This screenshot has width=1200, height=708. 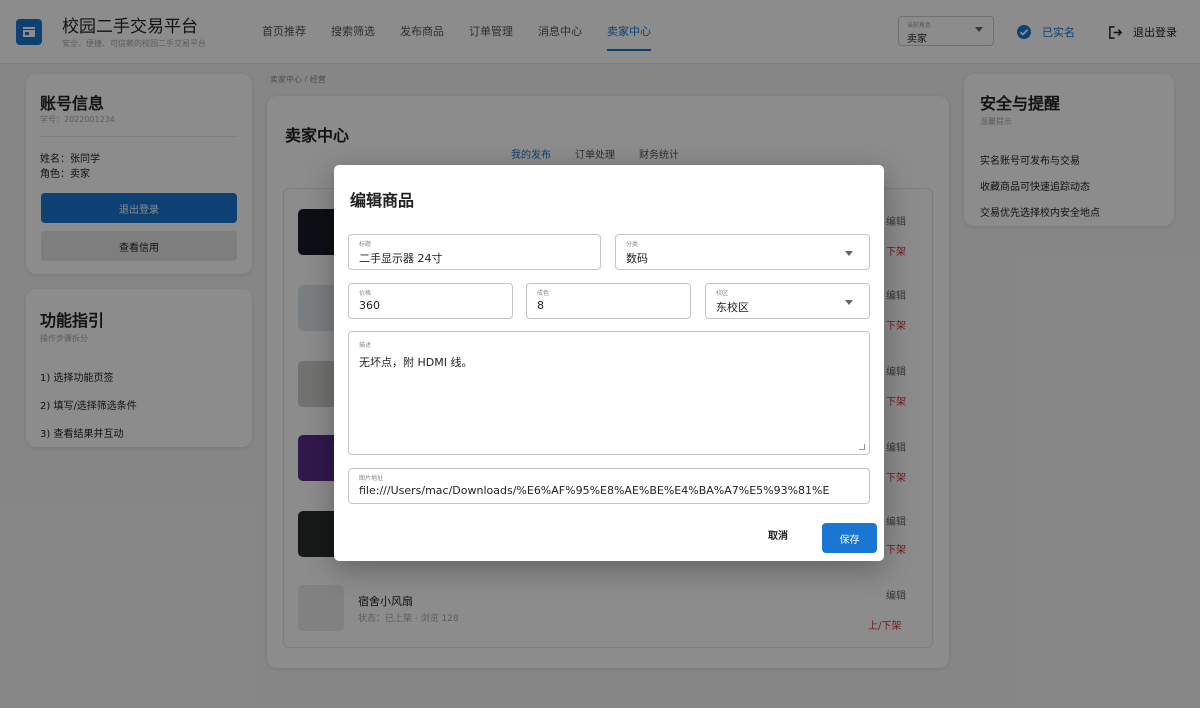 I want to click on category-select-label: 分类, so click(x=632, y=244).